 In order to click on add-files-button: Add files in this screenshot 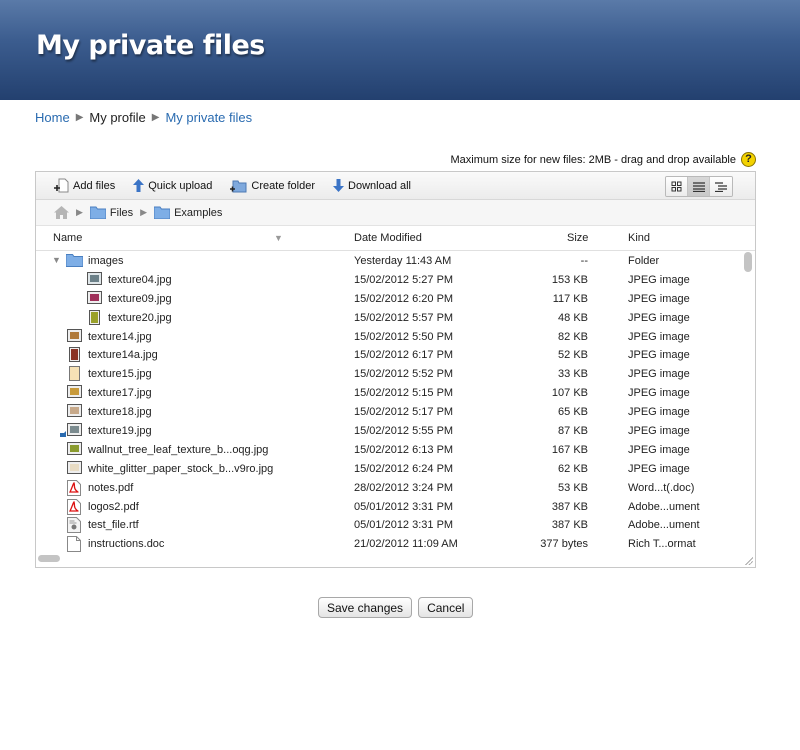, I will do `click(84, 185)`.